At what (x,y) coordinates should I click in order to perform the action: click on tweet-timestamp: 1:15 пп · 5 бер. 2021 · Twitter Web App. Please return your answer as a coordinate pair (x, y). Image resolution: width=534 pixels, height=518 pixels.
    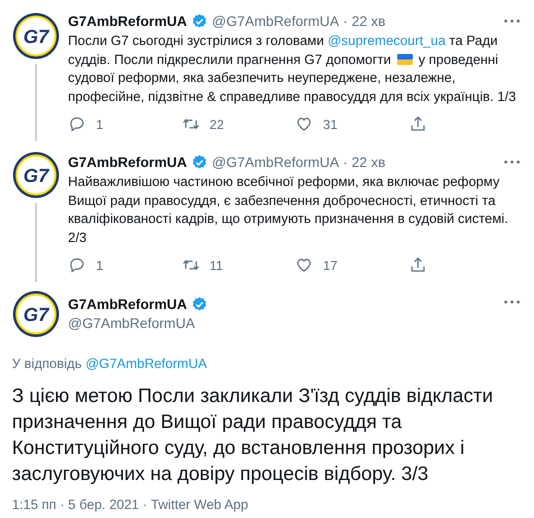
    Looking at the image, I should click on (267, 504).